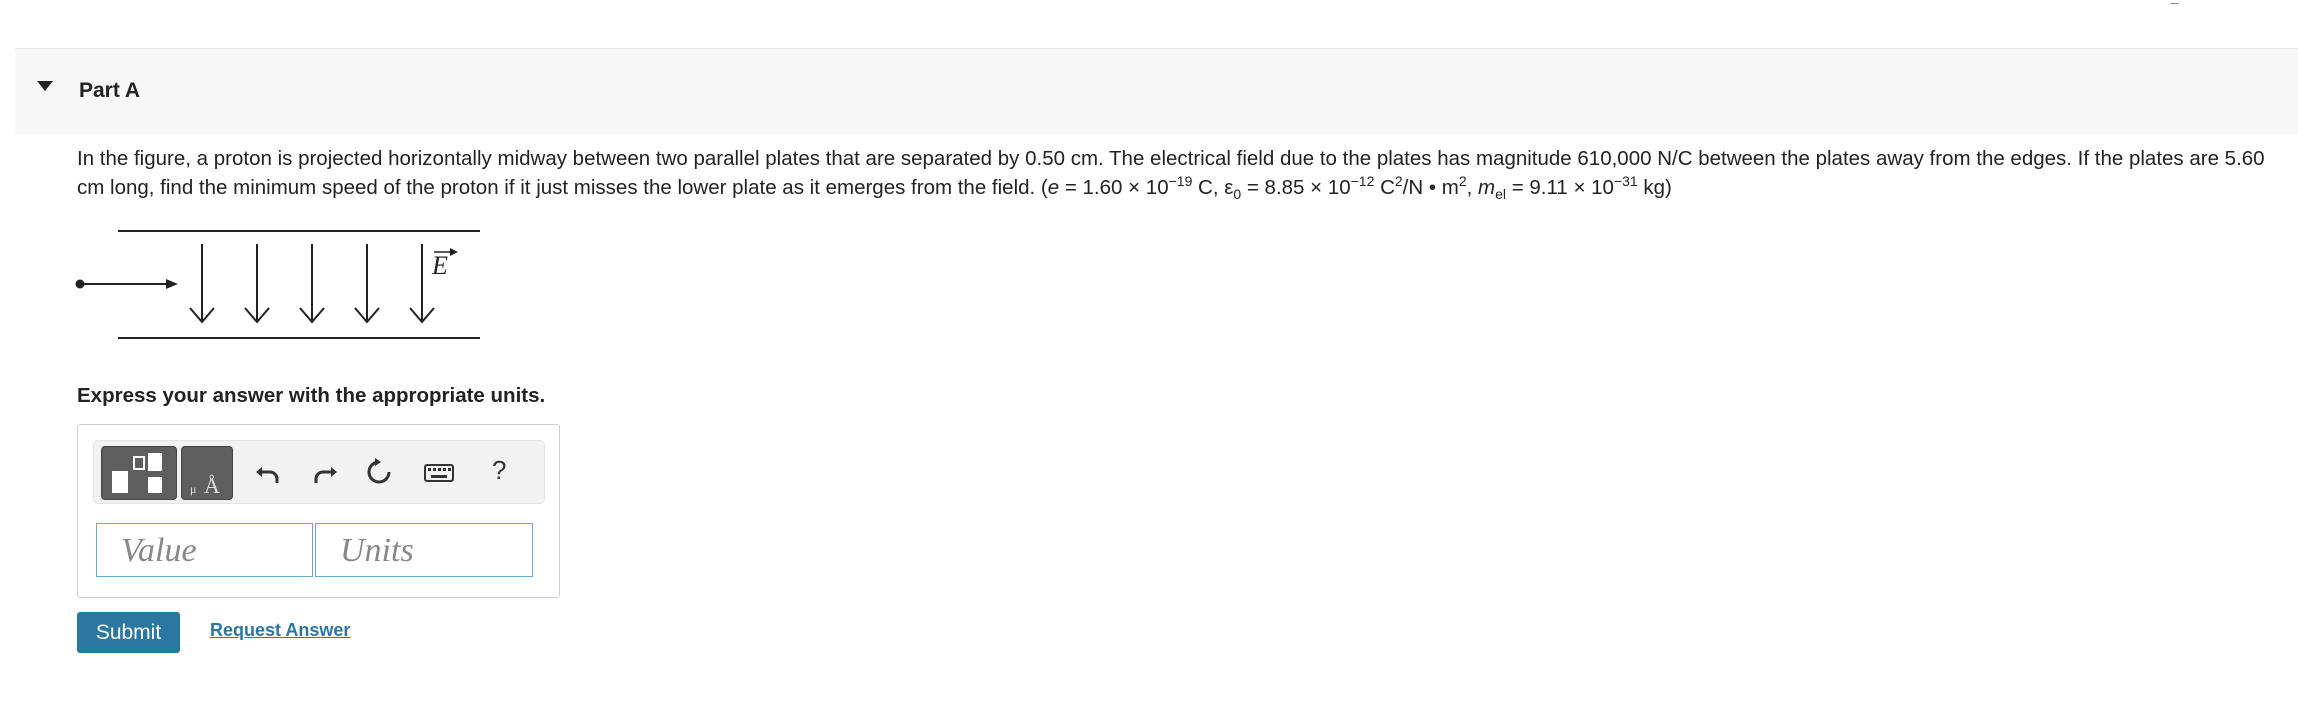 The image size is (2298, 706). I want to click on template-button, so click(139, 473).